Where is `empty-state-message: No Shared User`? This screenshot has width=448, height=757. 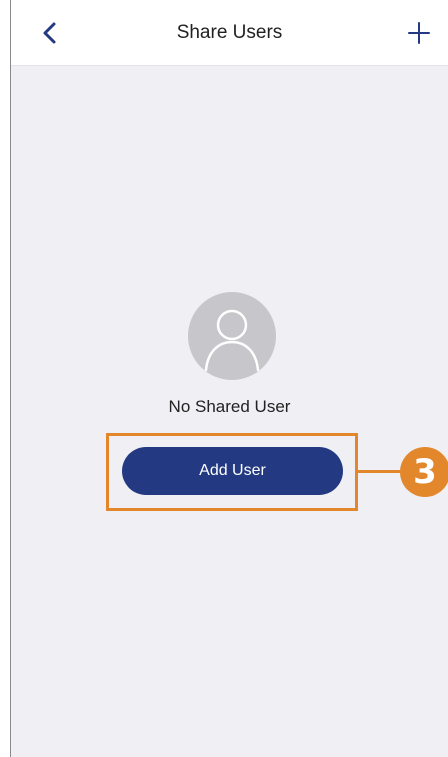 empty-state-message: No Shared User is located at coordinates (229, 406).